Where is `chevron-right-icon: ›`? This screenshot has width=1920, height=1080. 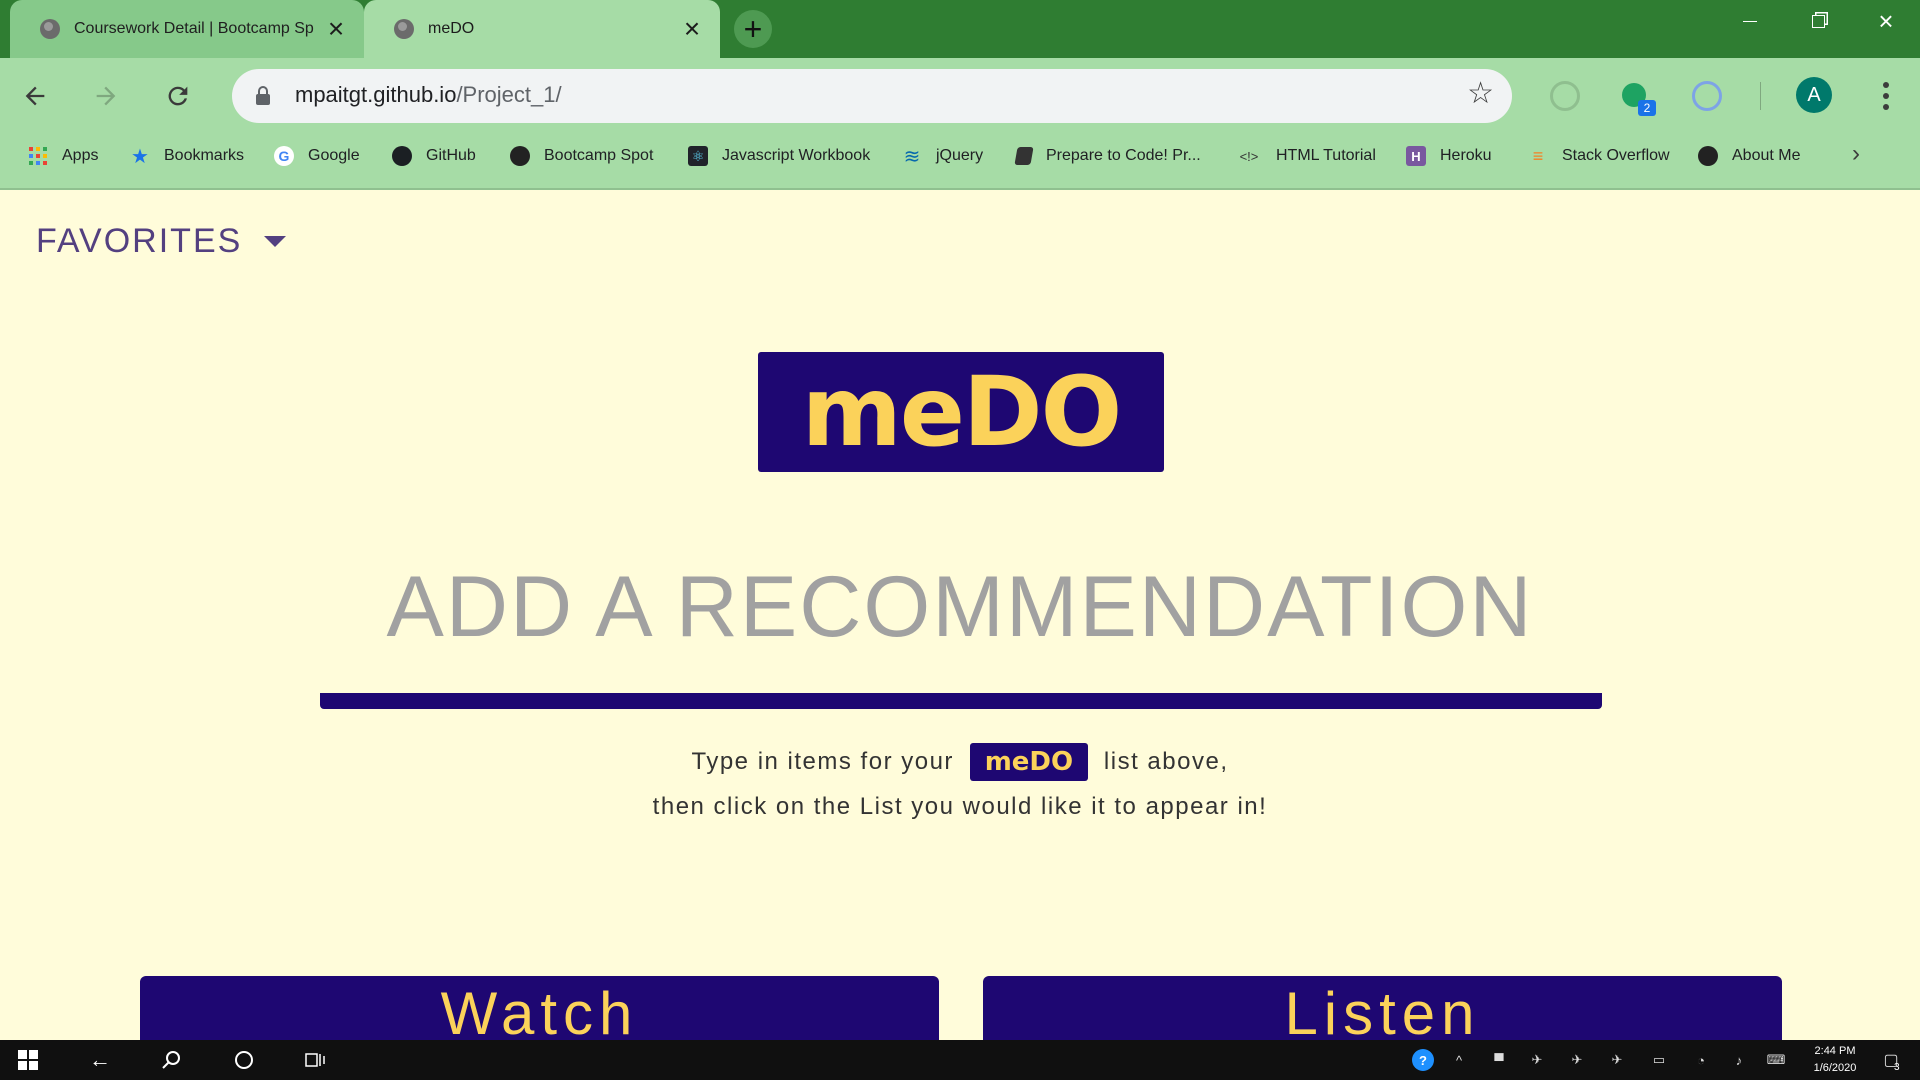 chevron-right-icon: › is located at coordinates (1856, 154).